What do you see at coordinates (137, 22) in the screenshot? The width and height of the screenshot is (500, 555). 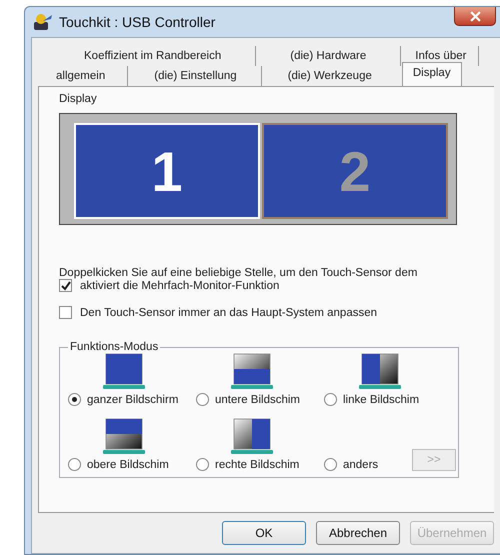 I see `window-title: Touchkit : USB Controller` at bounding box center [137, 22].